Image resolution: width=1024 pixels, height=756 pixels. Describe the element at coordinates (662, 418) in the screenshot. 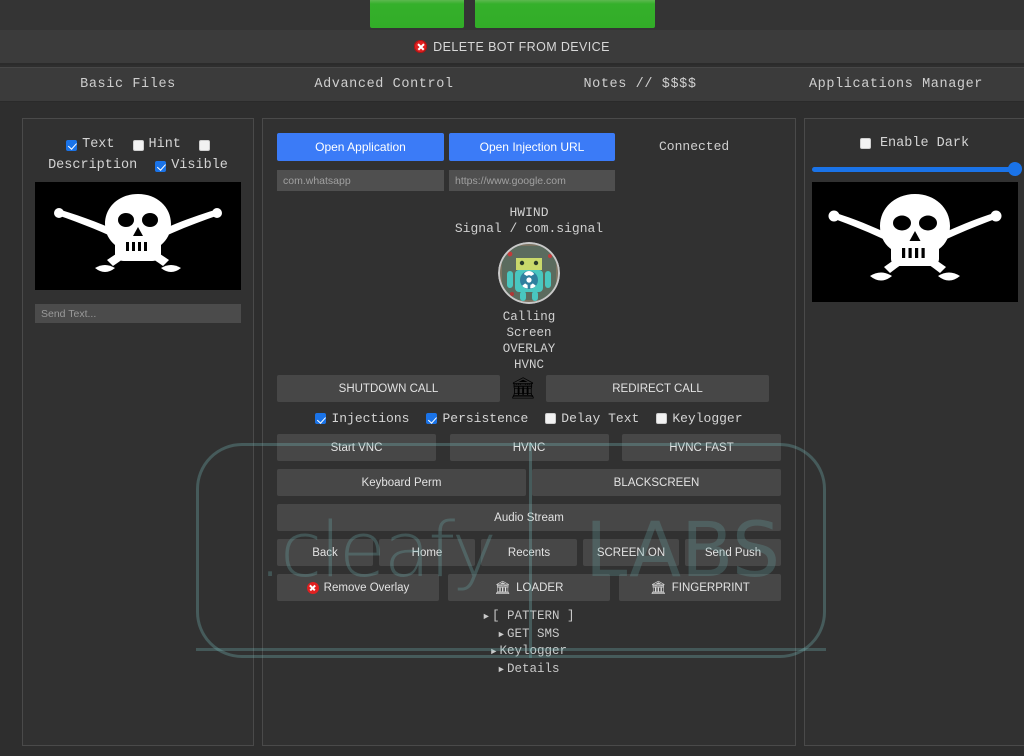

I see `checkbox-keylogger` at that location.